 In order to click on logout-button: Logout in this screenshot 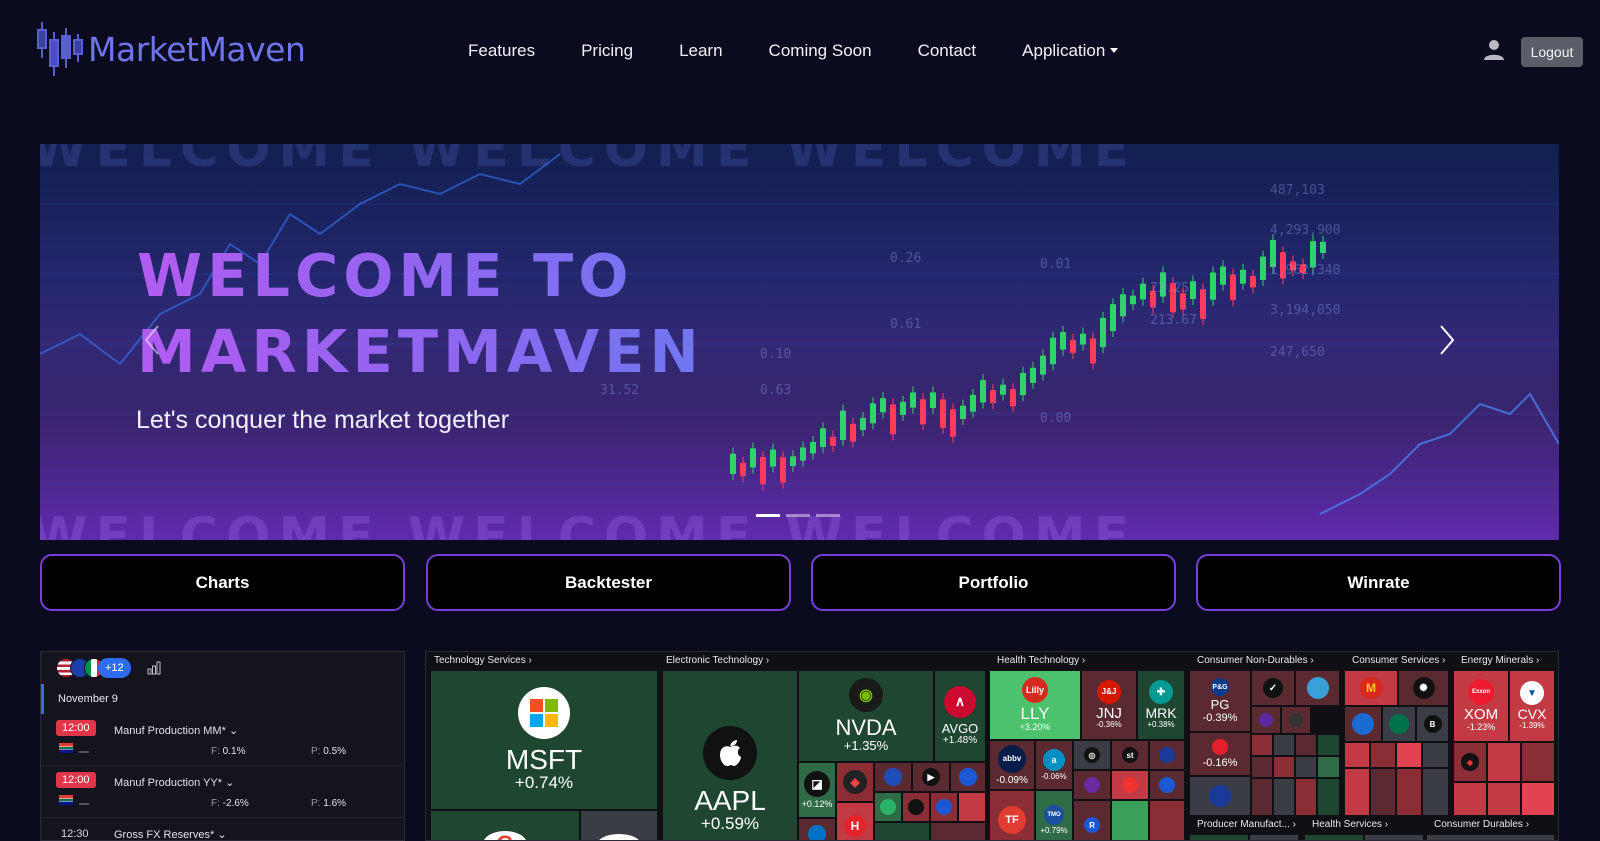, I will do `click(1552, 52)`.